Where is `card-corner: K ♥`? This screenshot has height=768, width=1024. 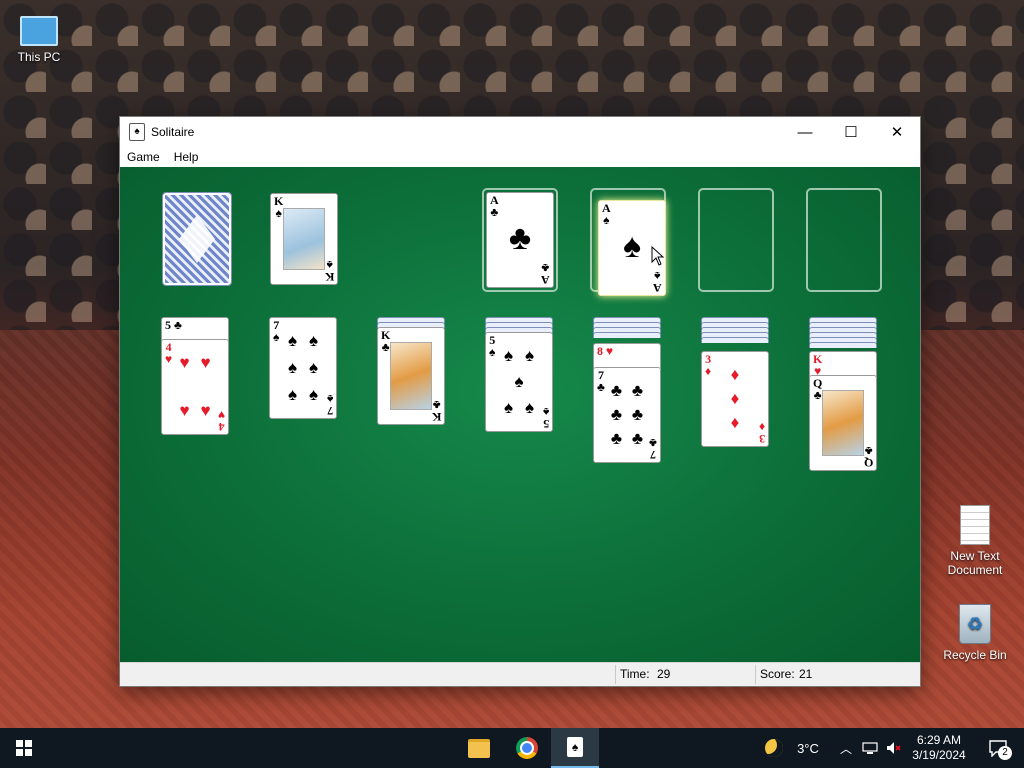 card-corner: K ♥ is located at coordinates (818, 365).